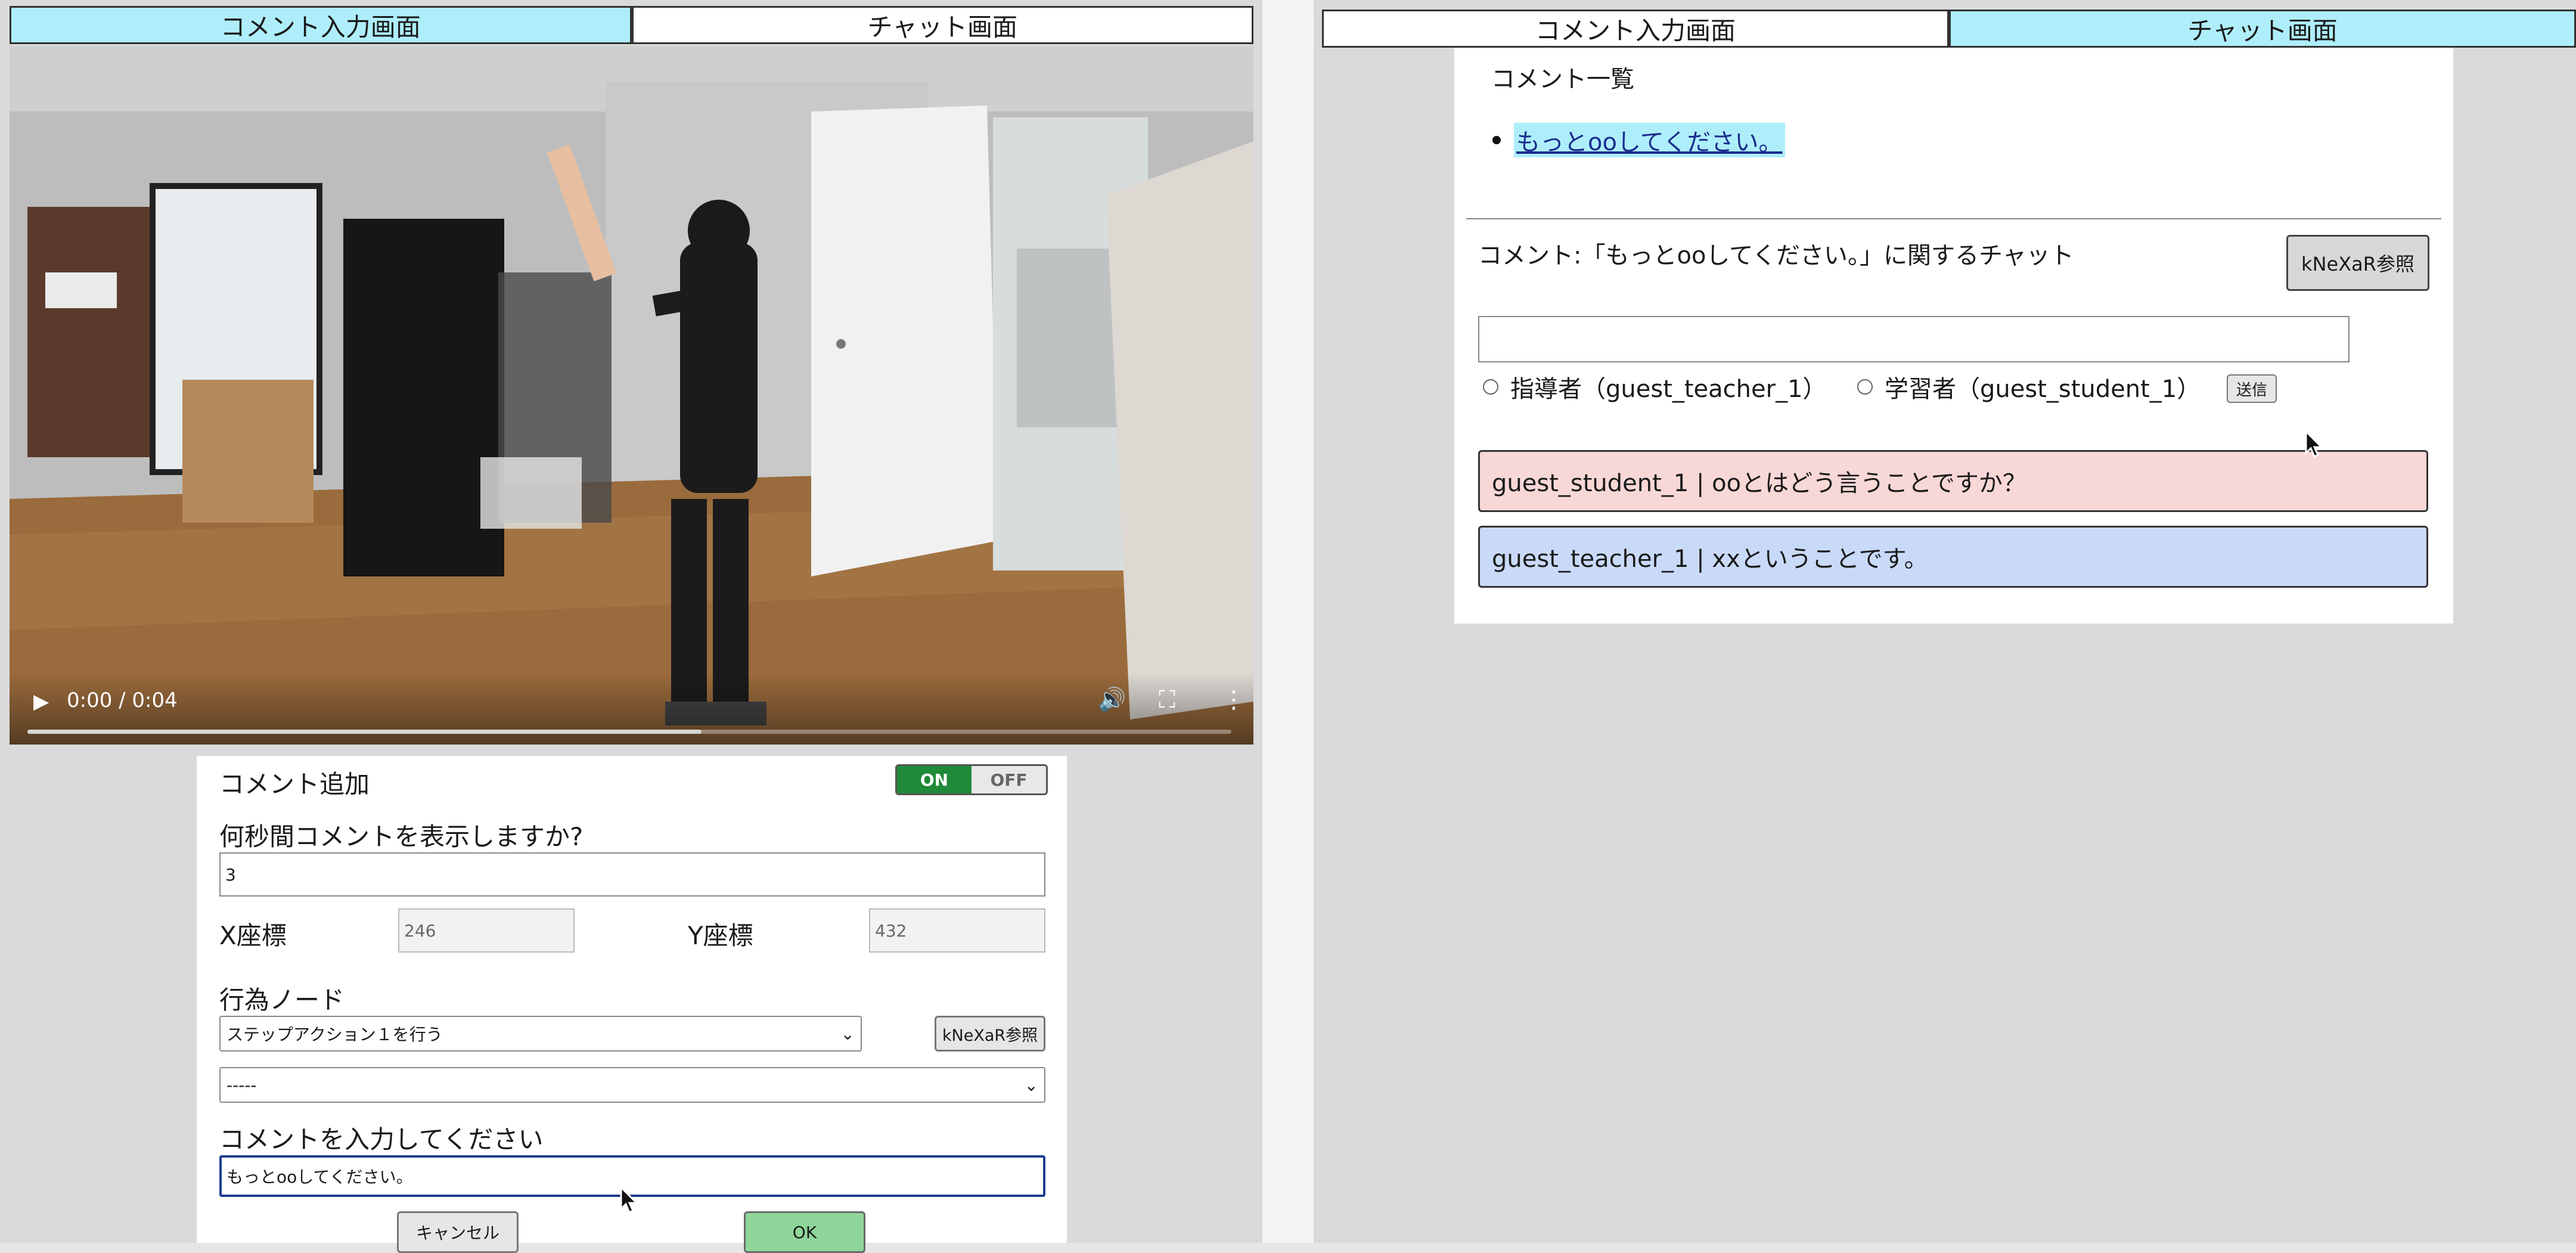 This screenshot has height=1253, width=2576. I want to click on add-comment-label: コメント追加, so click(295, 784).